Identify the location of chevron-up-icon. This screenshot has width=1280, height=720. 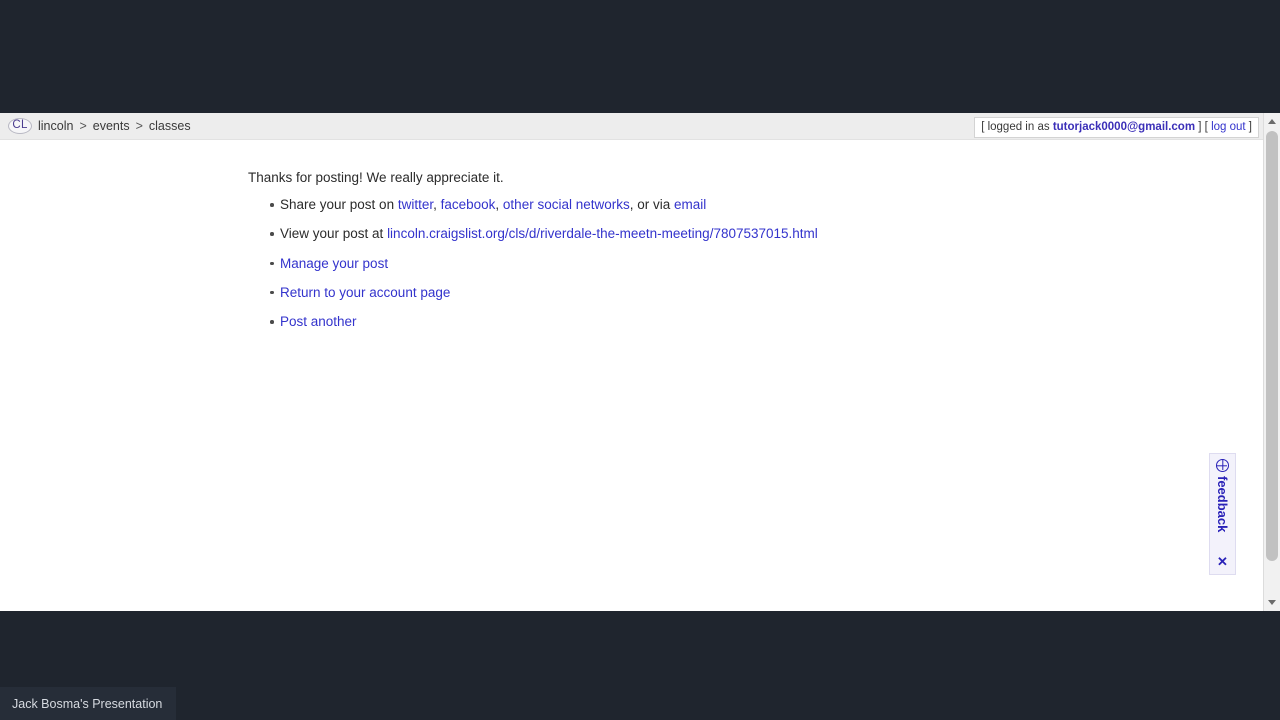
(1272, 121).